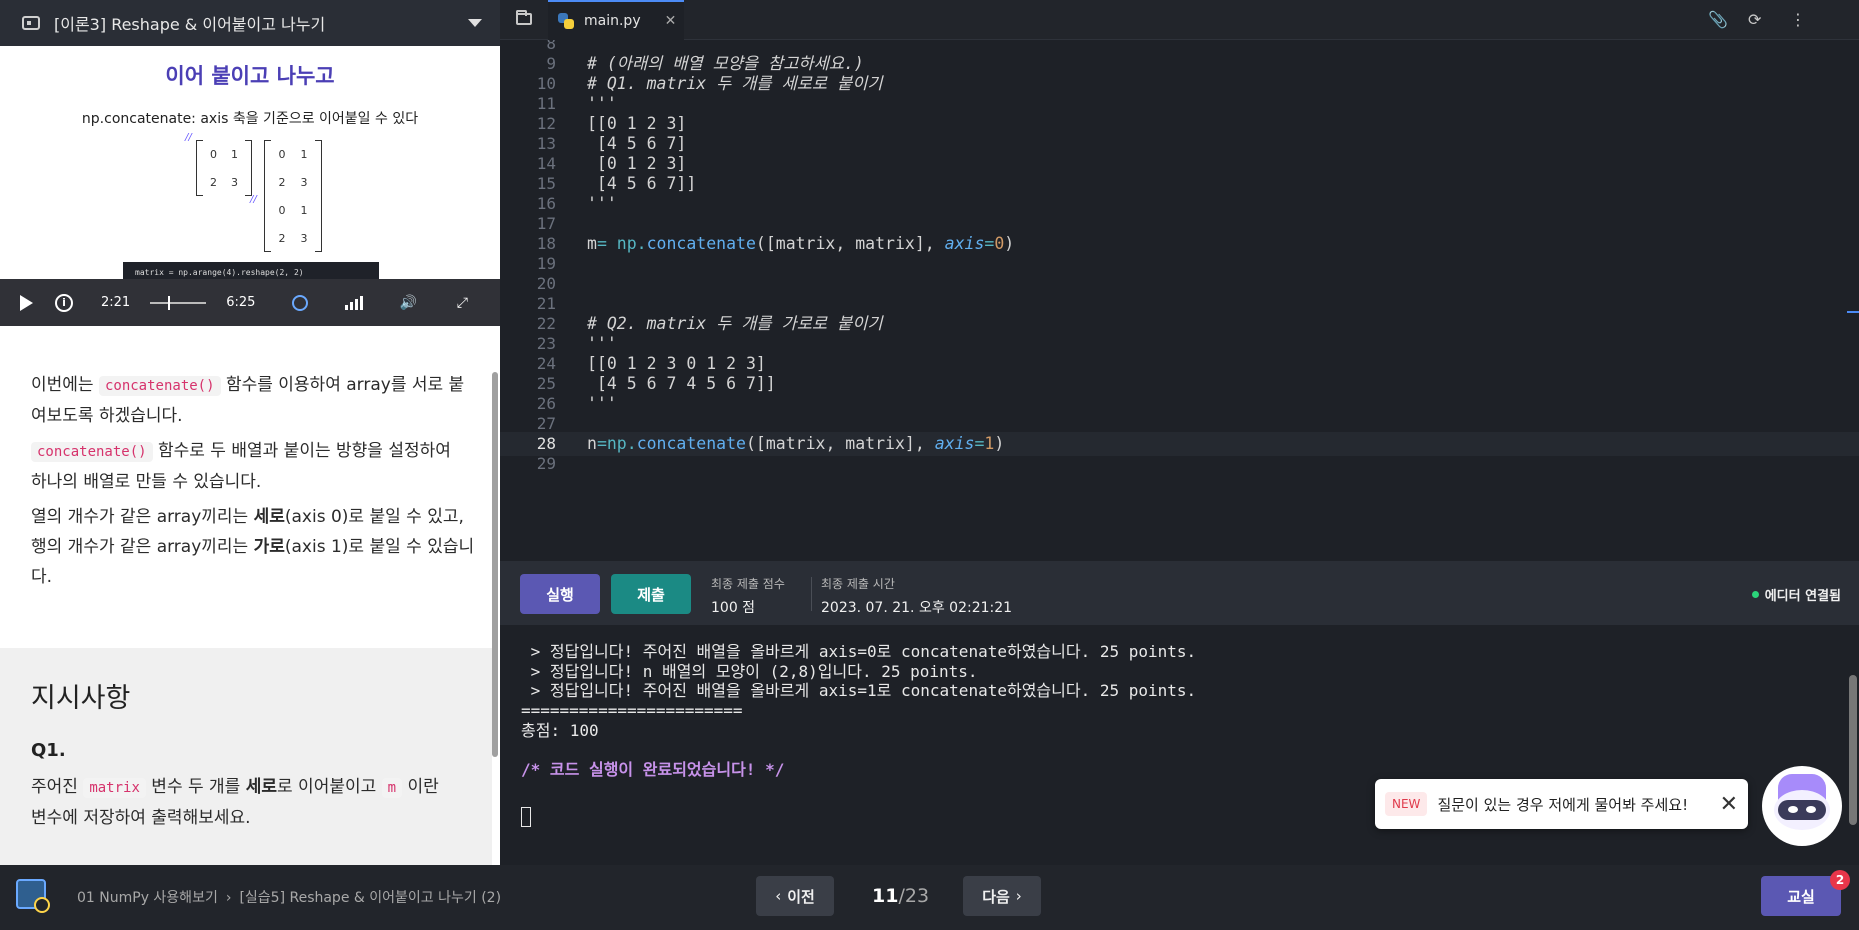 This screenshot has height=930, width=1859. I want to click on slide-subtitle: np.concatenate: axis 축을 기준으로 이어붙일 수 있다, so click(250, 119).